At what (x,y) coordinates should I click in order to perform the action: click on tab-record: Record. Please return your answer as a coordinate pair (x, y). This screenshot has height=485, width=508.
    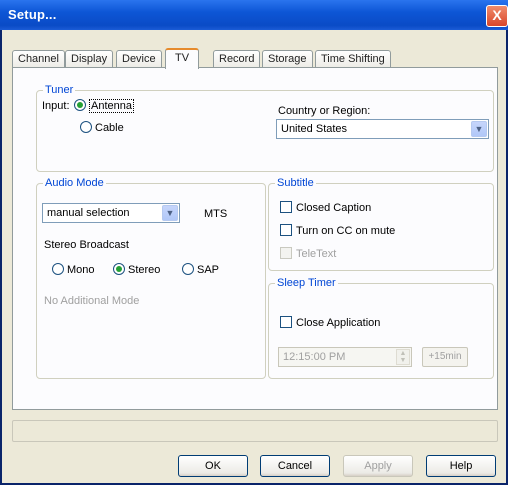
    Looking at the image, I should click on (237, 59).